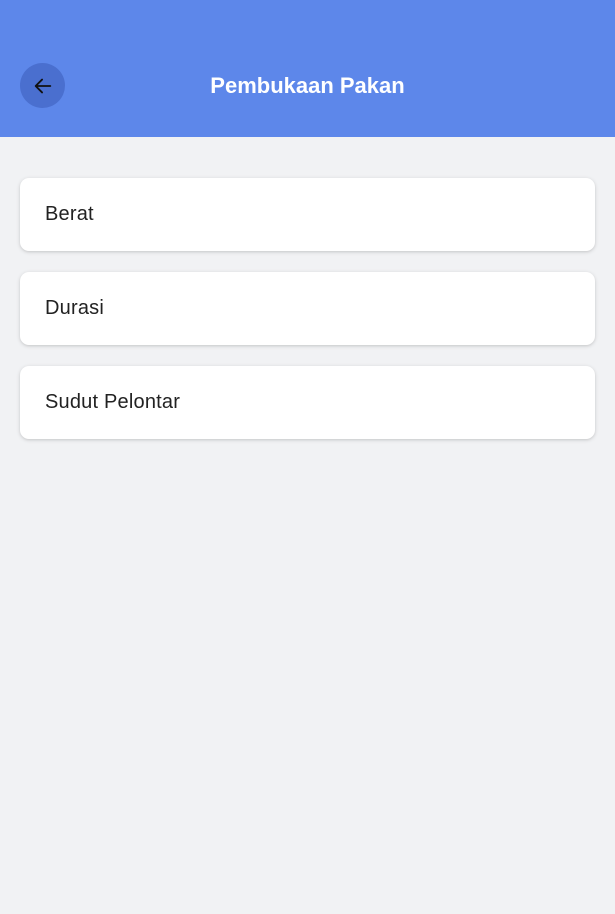 The height and width of the screenshot is (914, 615). I want to click on menu-item-sudut-pelontar: Sudut Pelontar, so click(307, 402).